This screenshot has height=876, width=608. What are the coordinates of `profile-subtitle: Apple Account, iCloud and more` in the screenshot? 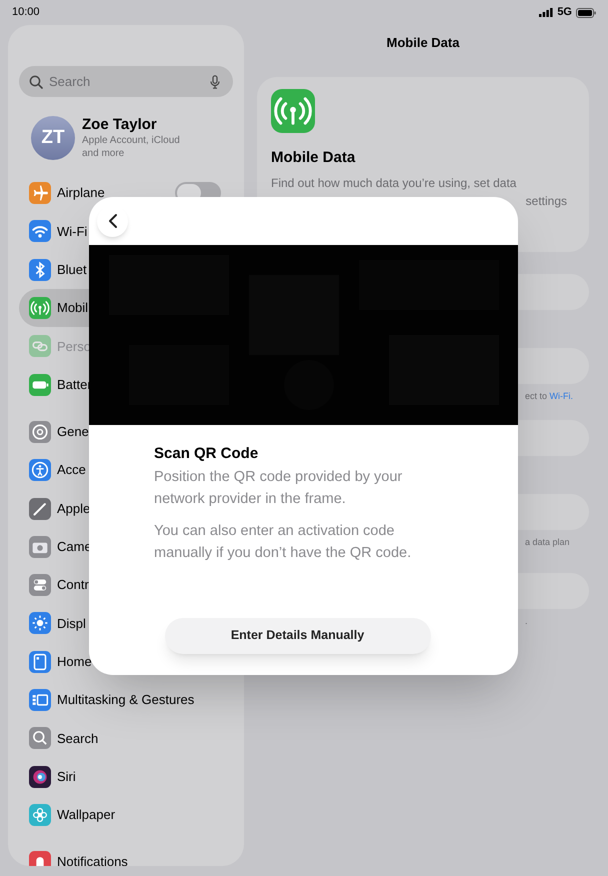 It's located at (131, 147).